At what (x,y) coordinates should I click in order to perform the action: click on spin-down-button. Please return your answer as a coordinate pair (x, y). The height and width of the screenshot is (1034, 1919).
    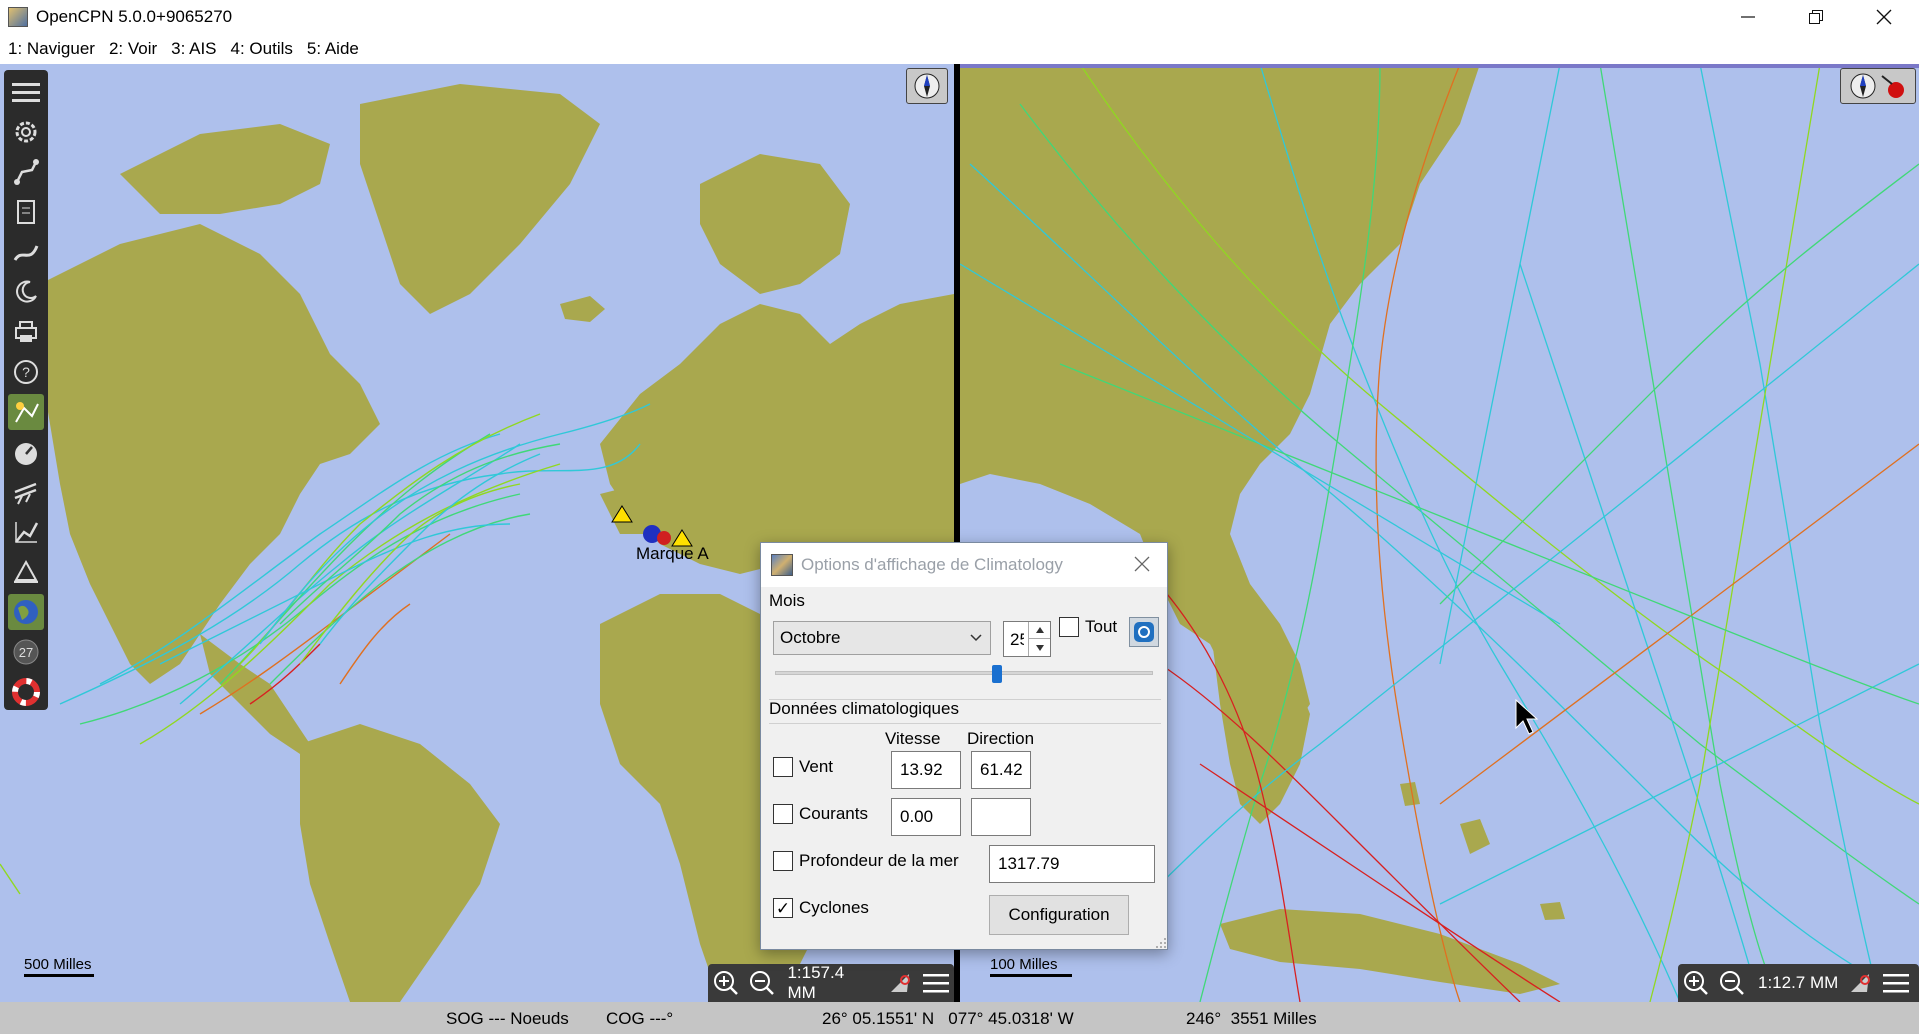
    Looking at the image, I should click on (1039, 647).